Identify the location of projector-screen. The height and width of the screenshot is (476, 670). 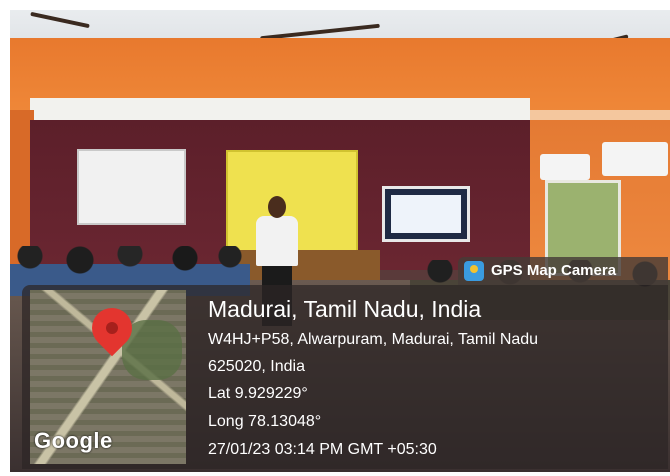
(426, 214).